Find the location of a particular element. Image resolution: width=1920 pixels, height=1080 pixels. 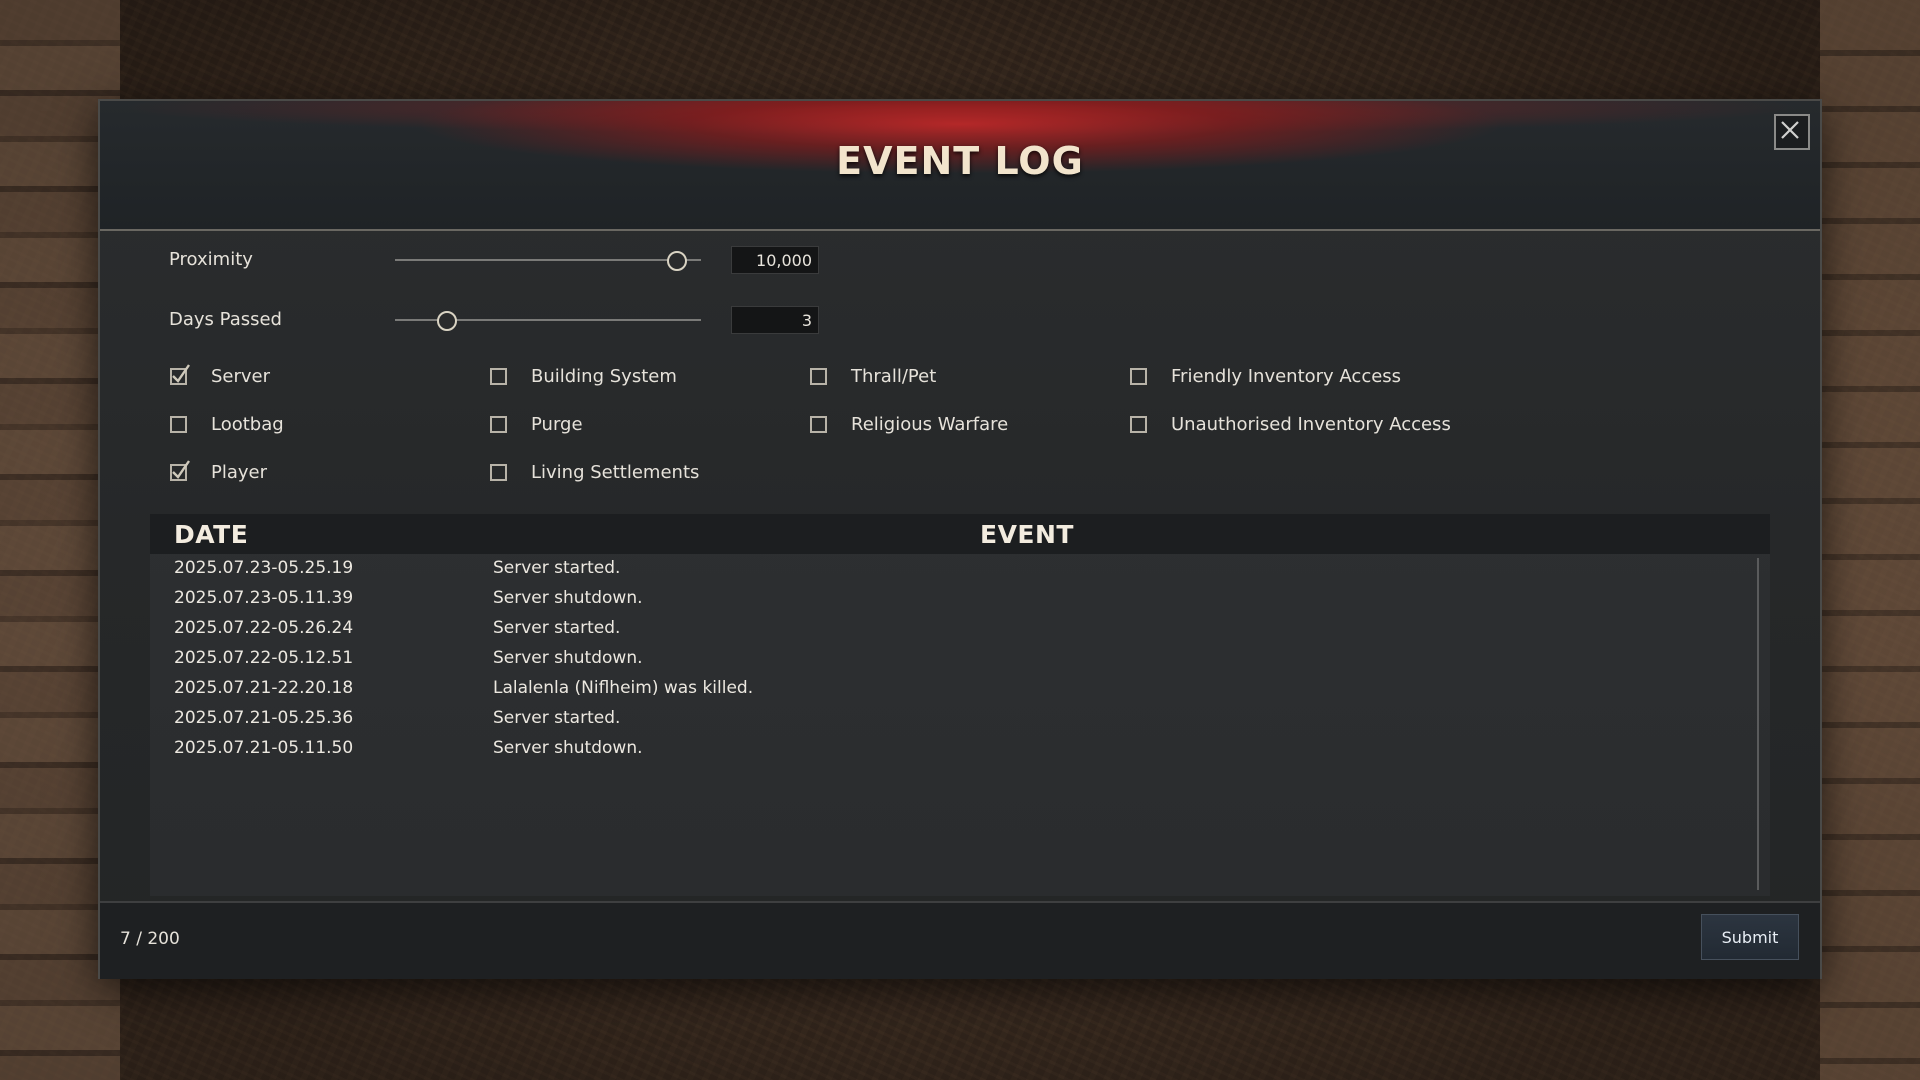

checkbox-label: Unauthorised Inventory Access is located at coordinates (1311, 424).